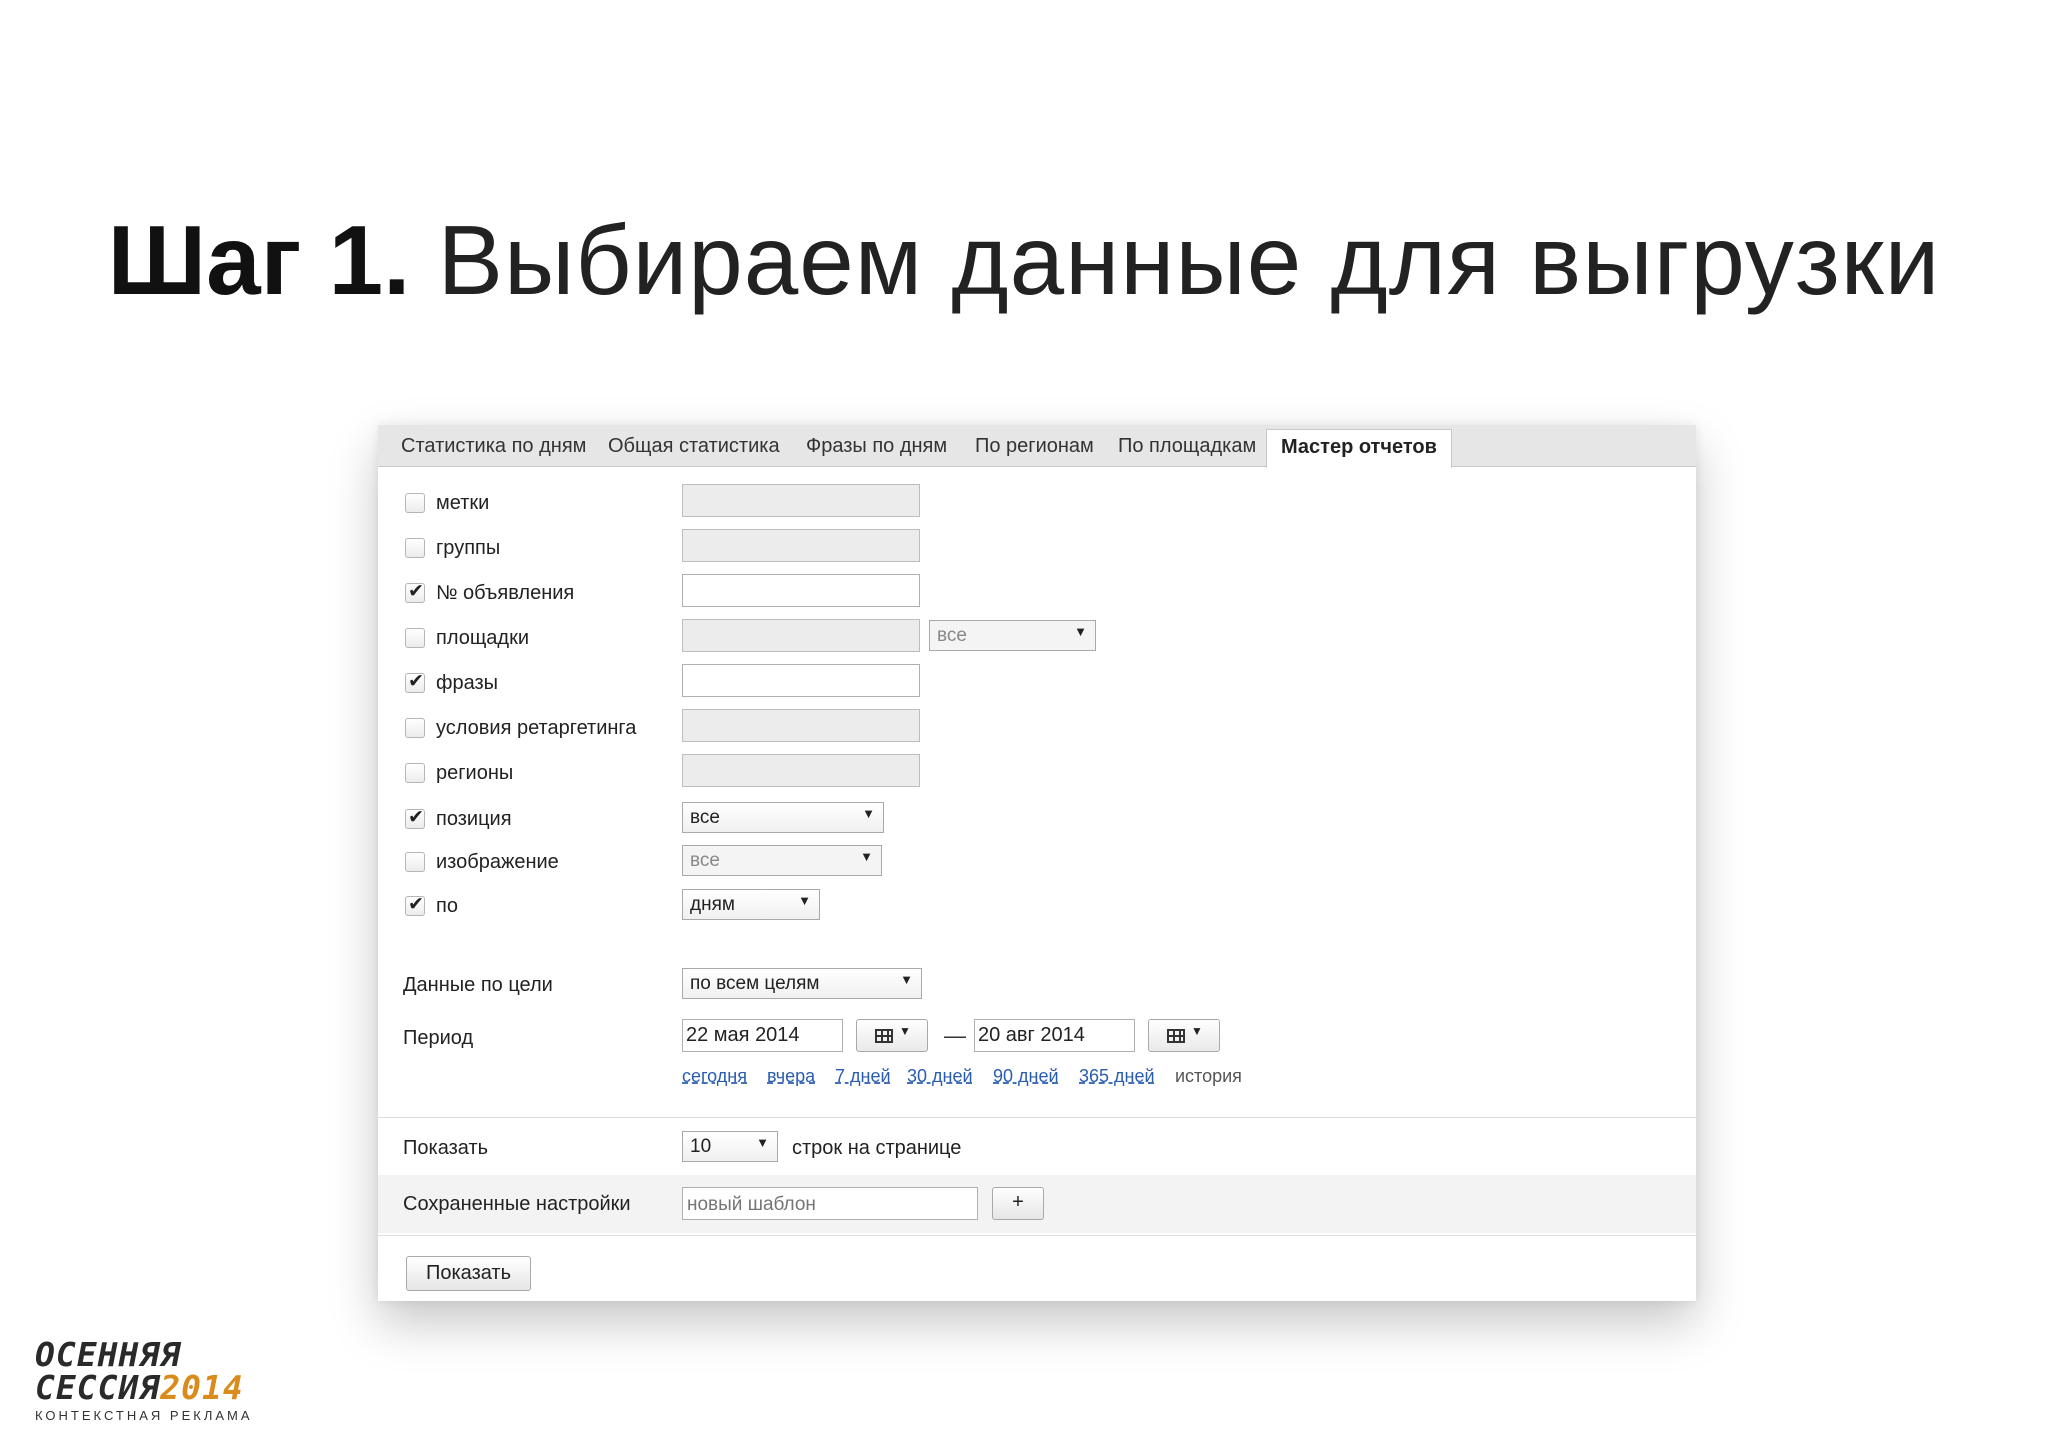  What do you see at coordinates (467, 683) in the screenshot?
I see `filter-label: фразы` at bounding box center [467, 683].